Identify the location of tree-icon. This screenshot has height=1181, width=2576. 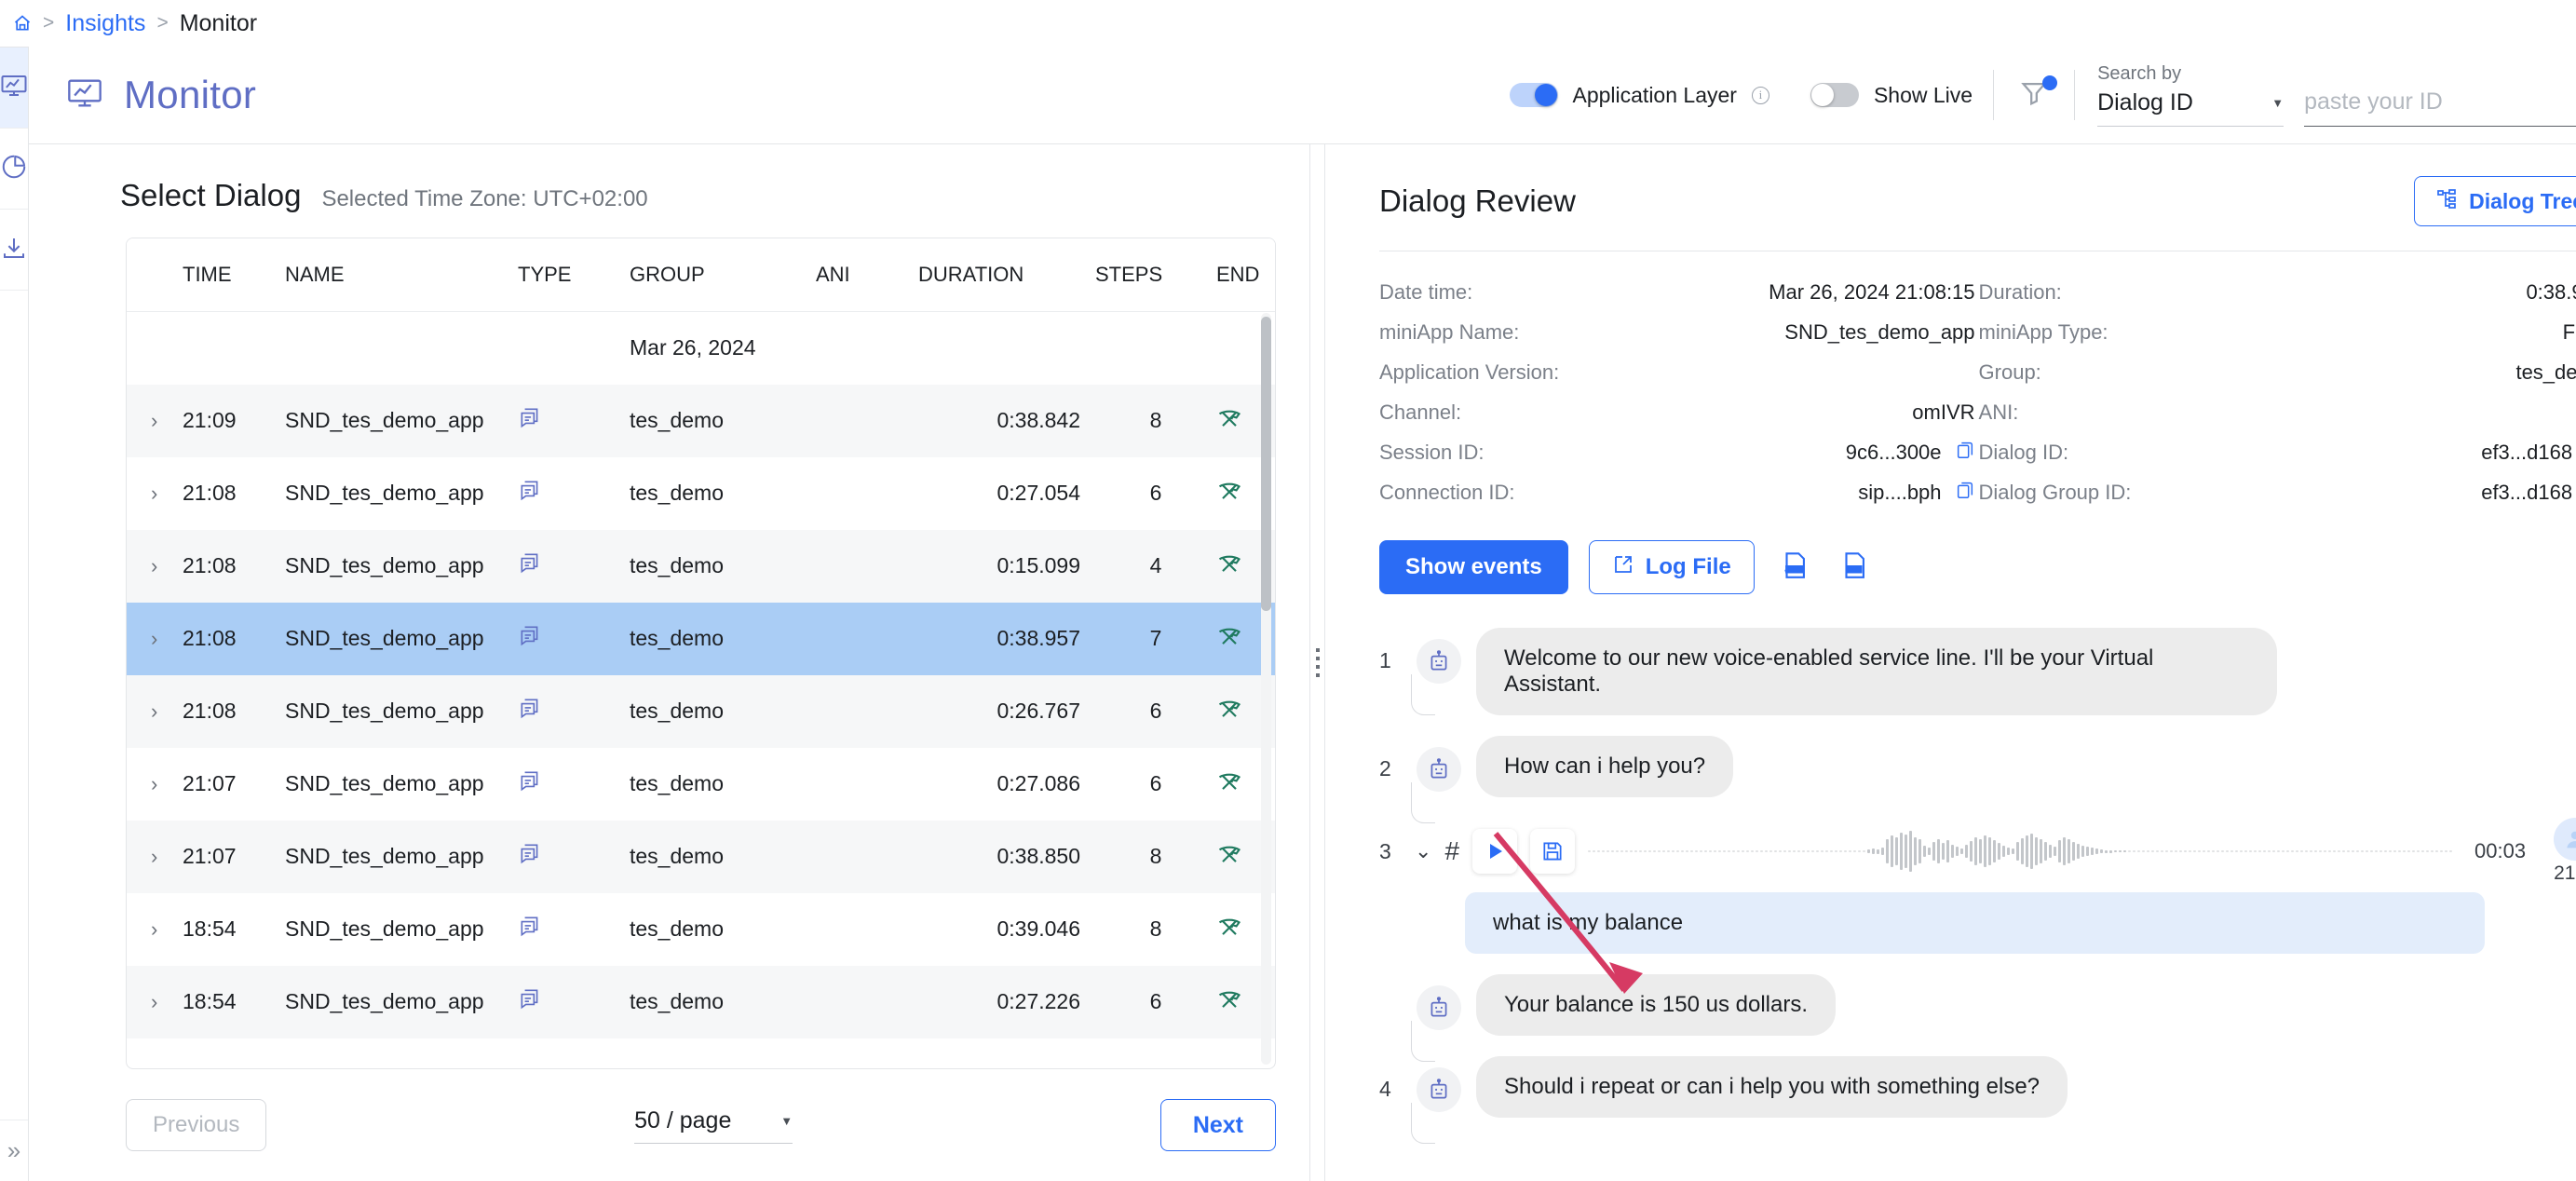
(2446, 201).